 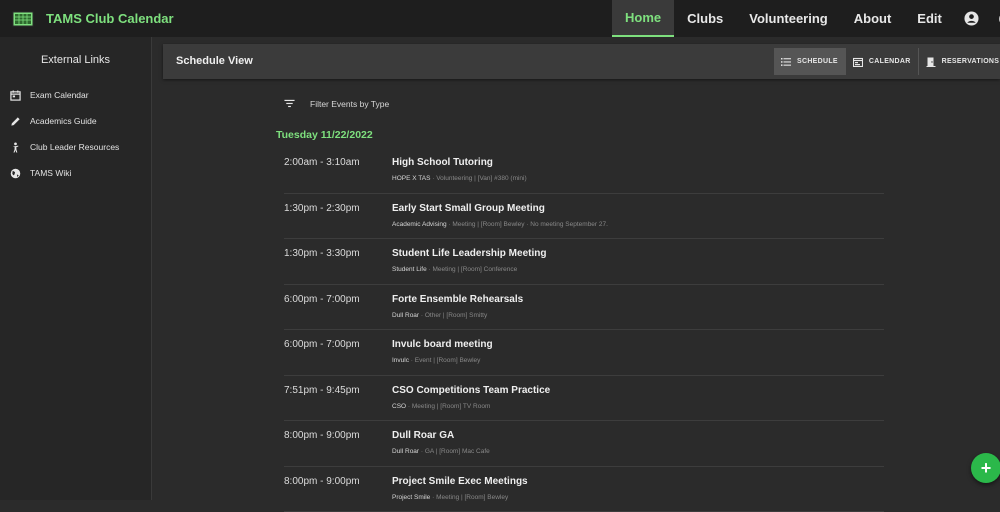 What do you see at coordinates (890, 61) in the screenshot?
I see `view-calendar-label: CALENDAR` at bounding box center [890, 61].